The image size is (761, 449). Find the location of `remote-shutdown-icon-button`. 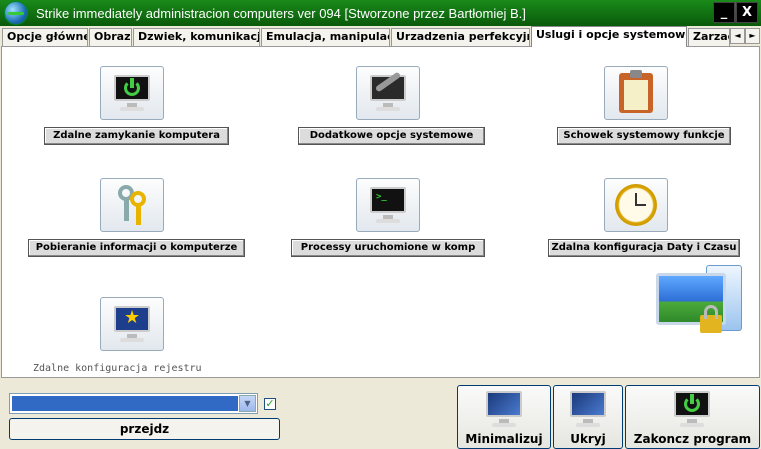

remote-shutdown-icon-button is located at coordinates (132, 93).